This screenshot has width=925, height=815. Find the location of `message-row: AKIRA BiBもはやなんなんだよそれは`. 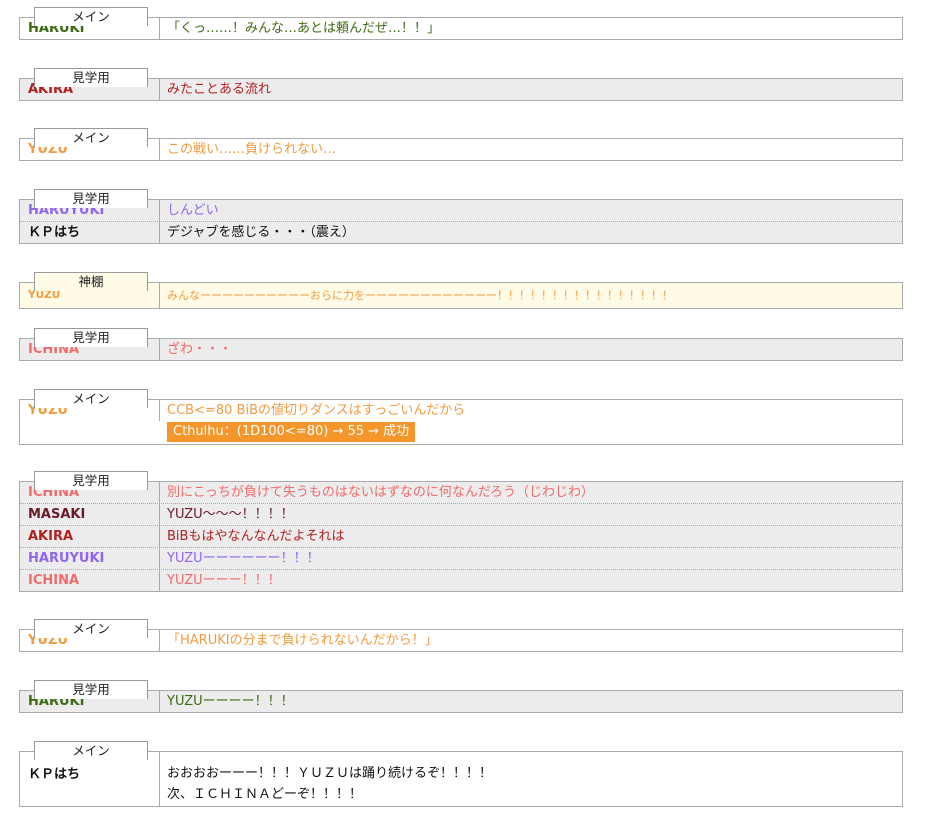

message-row: AKIRA BiBもはやなんなんだよそれは is located at coordinates (461, 536).